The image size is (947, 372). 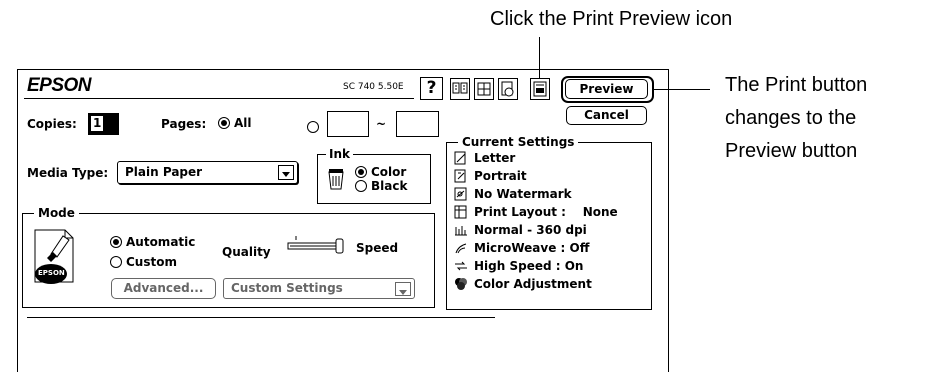 What do you see at coordinates (343, 69) in the screenshot?
I see `dialog-top-border` at bounding box center [343, 69].